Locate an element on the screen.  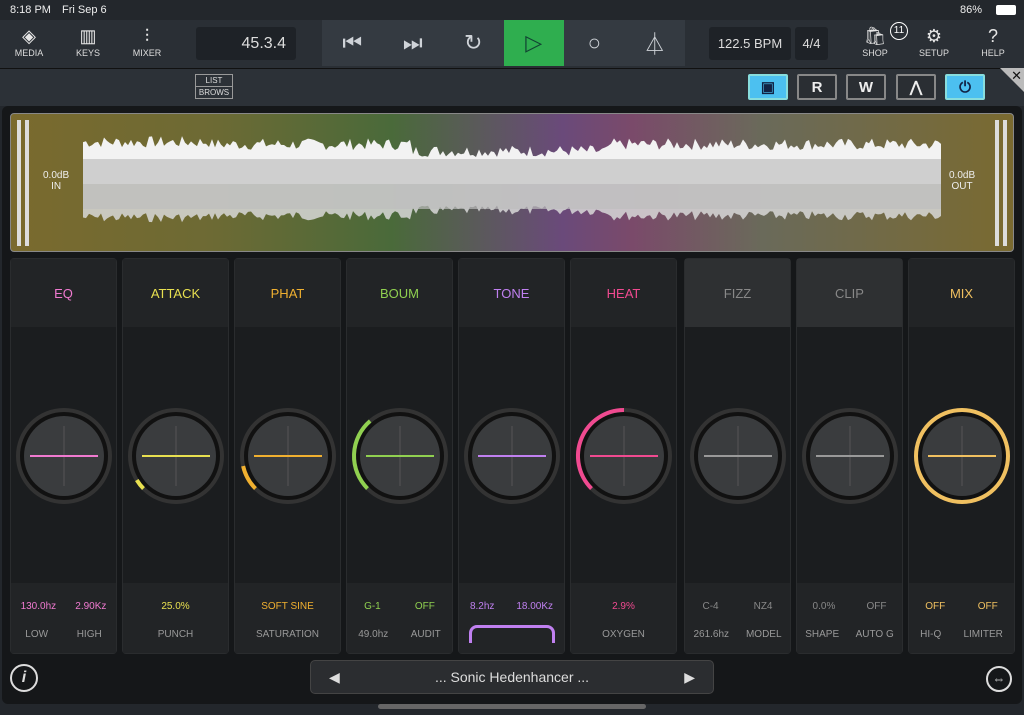
module-value: SOFT SINE is located at coordinates (287, 606).